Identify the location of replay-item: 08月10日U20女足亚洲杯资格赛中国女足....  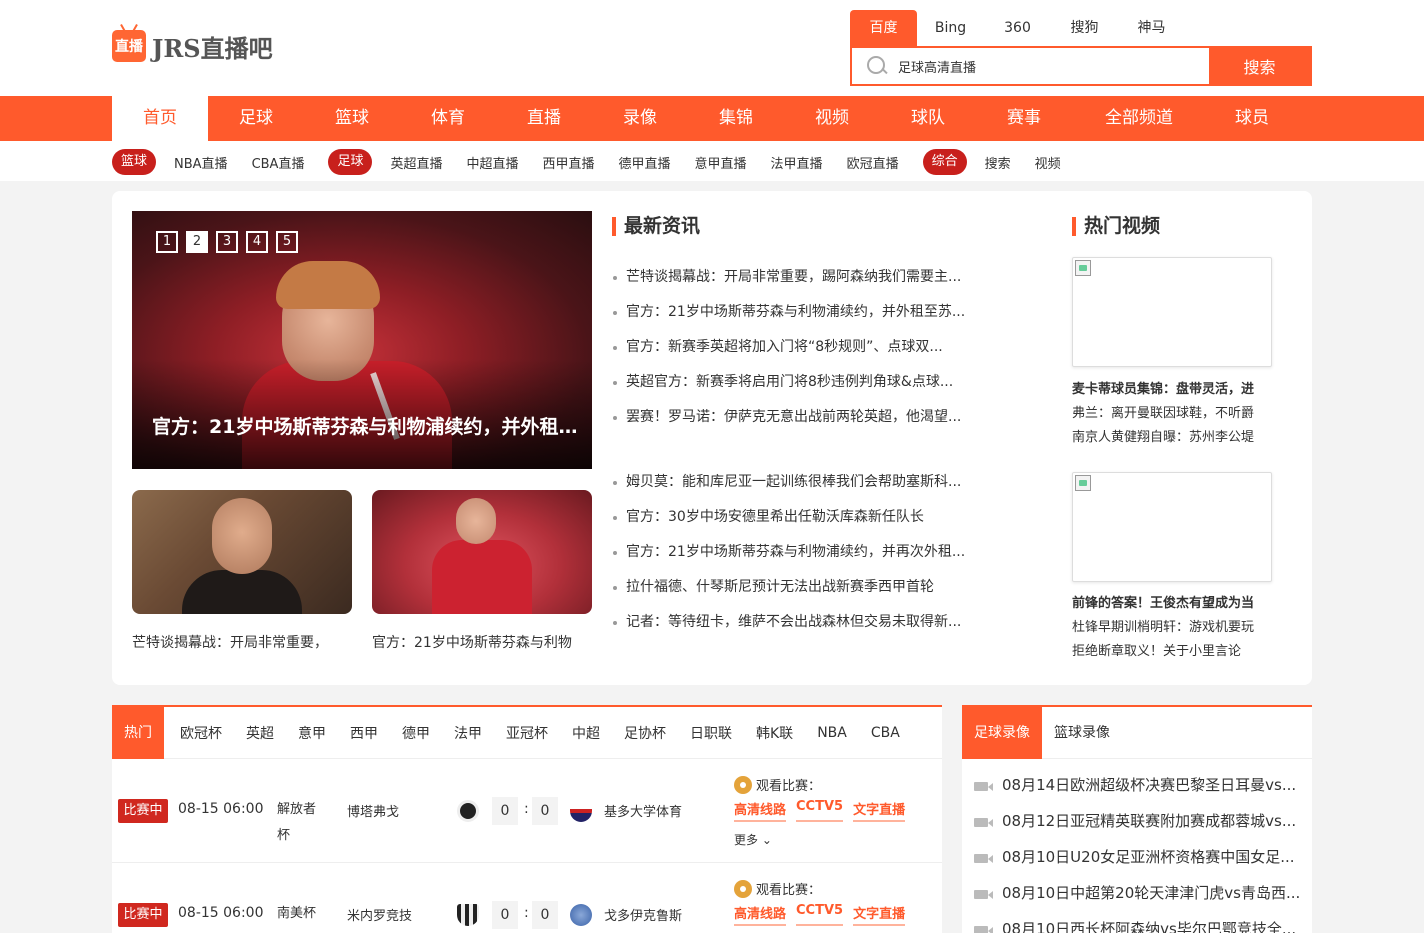
(1137, 857).